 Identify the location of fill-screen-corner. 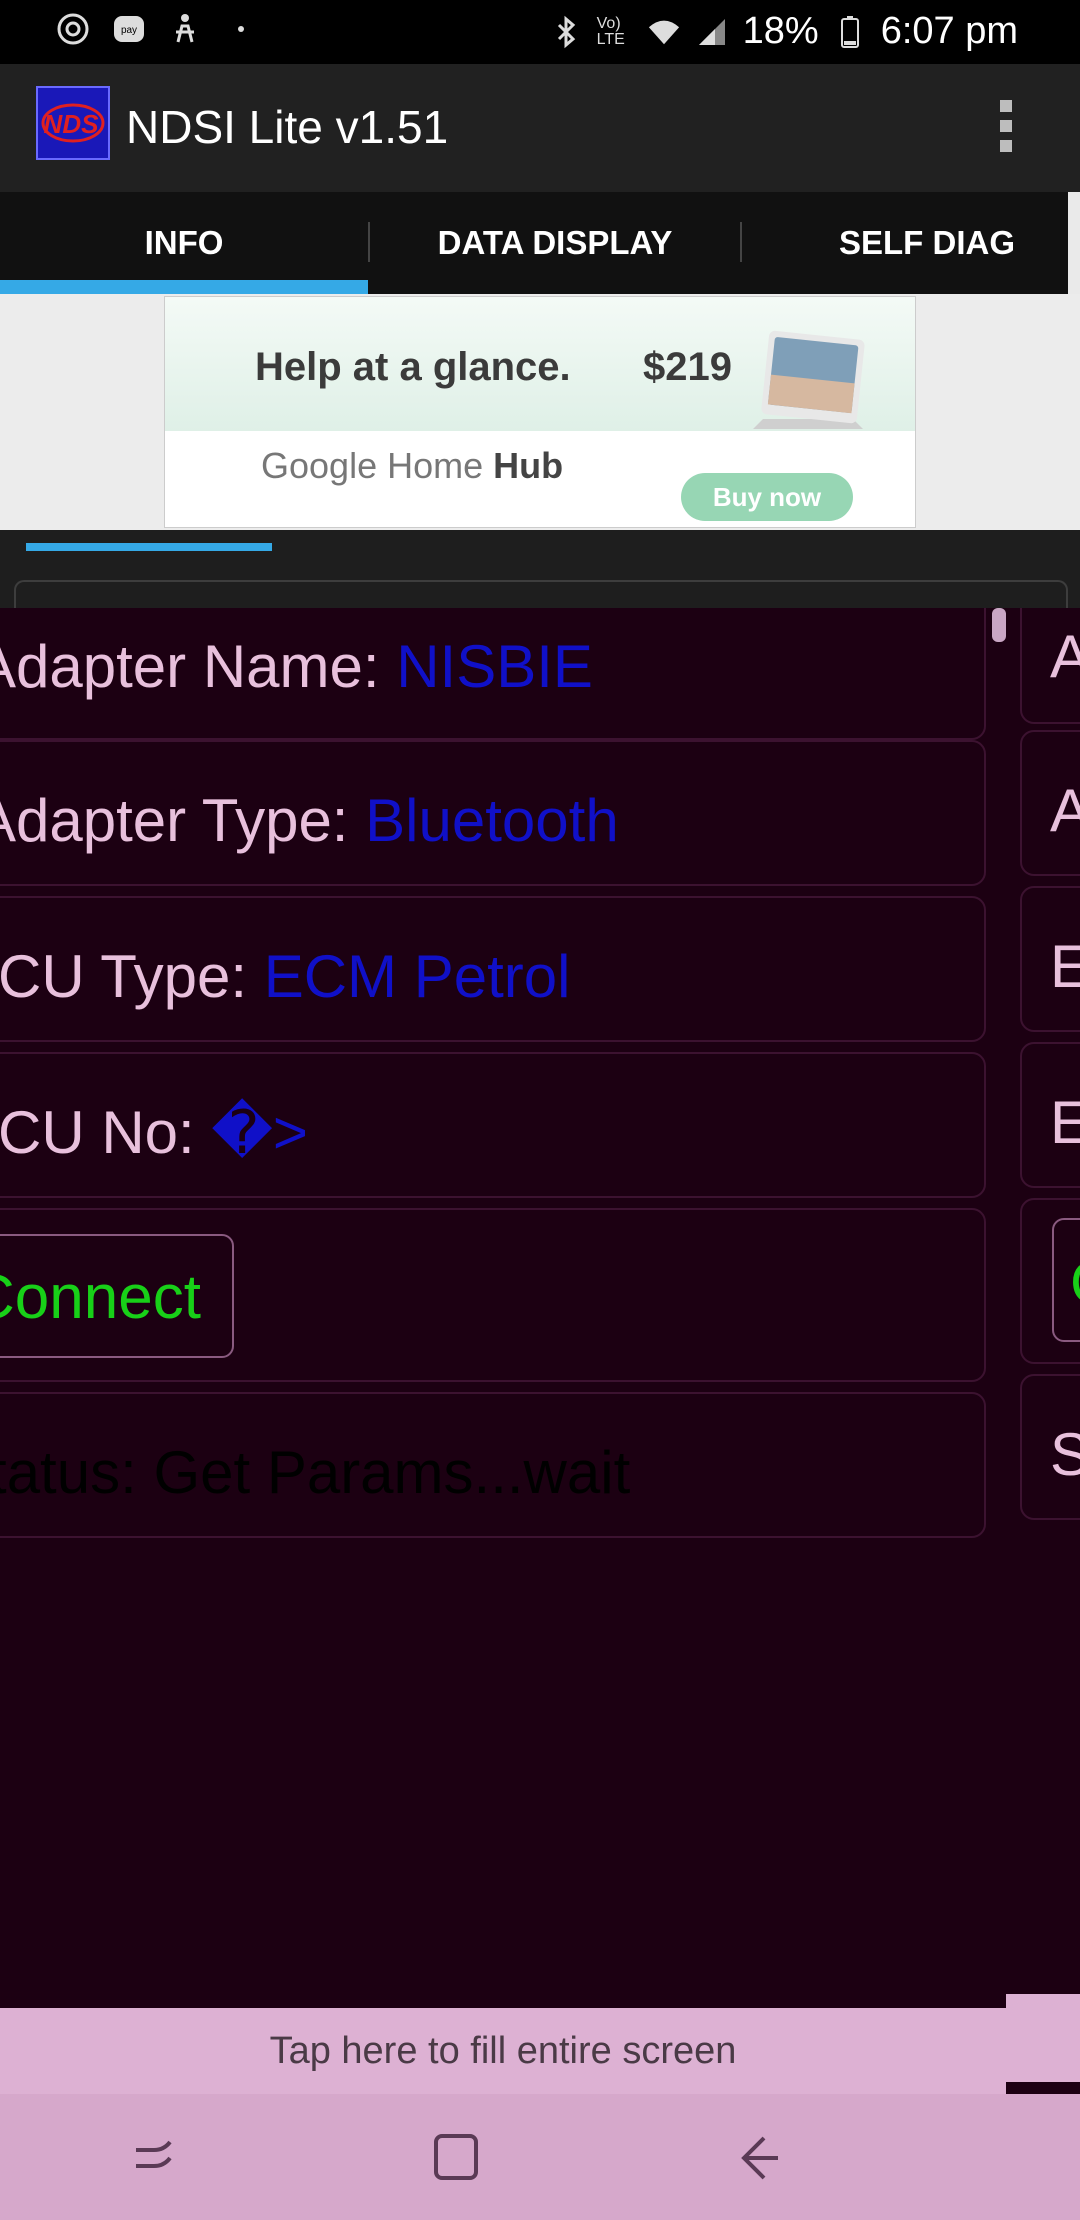
(1043, 2038).